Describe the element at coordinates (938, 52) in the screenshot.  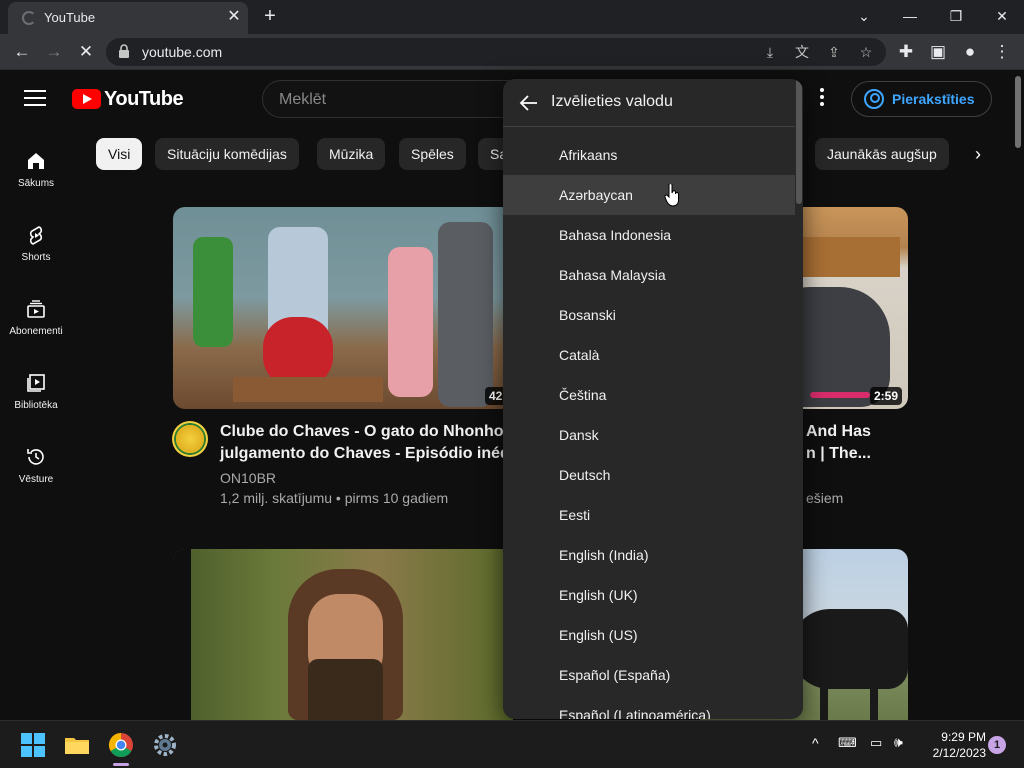
I see `side-panel-icon: ▣` at that location.